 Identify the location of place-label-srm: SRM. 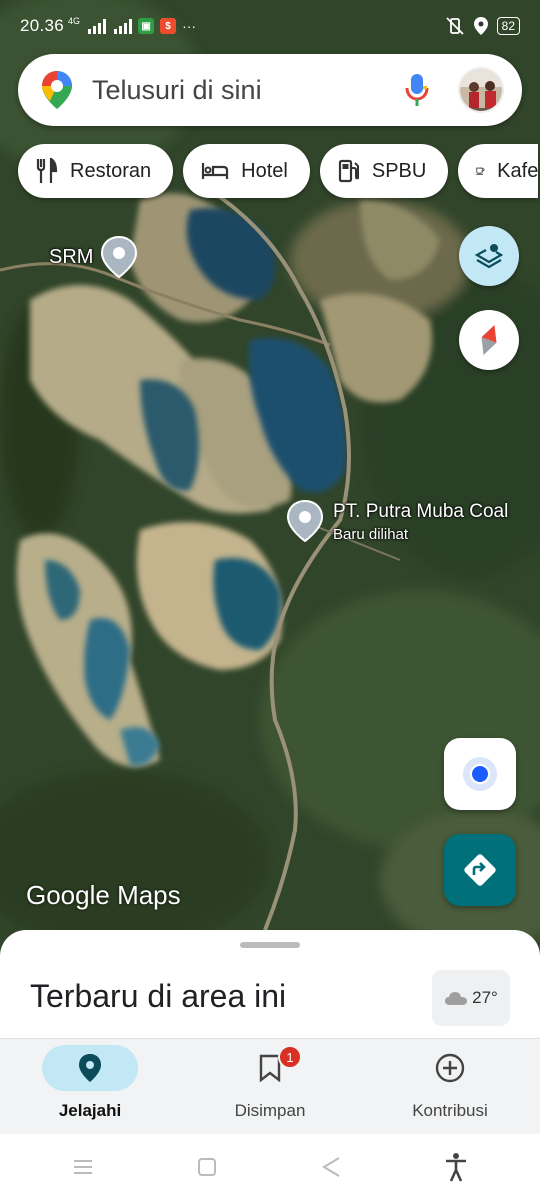
(71, 257).